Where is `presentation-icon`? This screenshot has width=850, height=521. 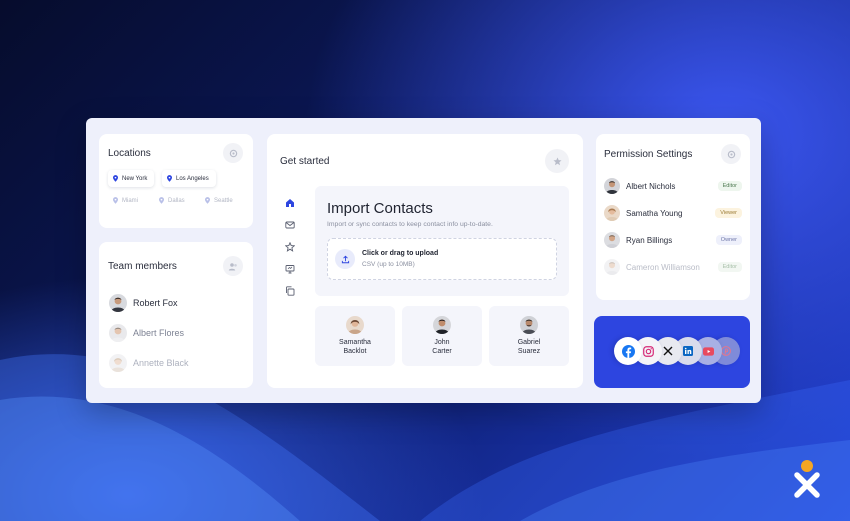
presentation-icon is located at coordinates (290, 269).